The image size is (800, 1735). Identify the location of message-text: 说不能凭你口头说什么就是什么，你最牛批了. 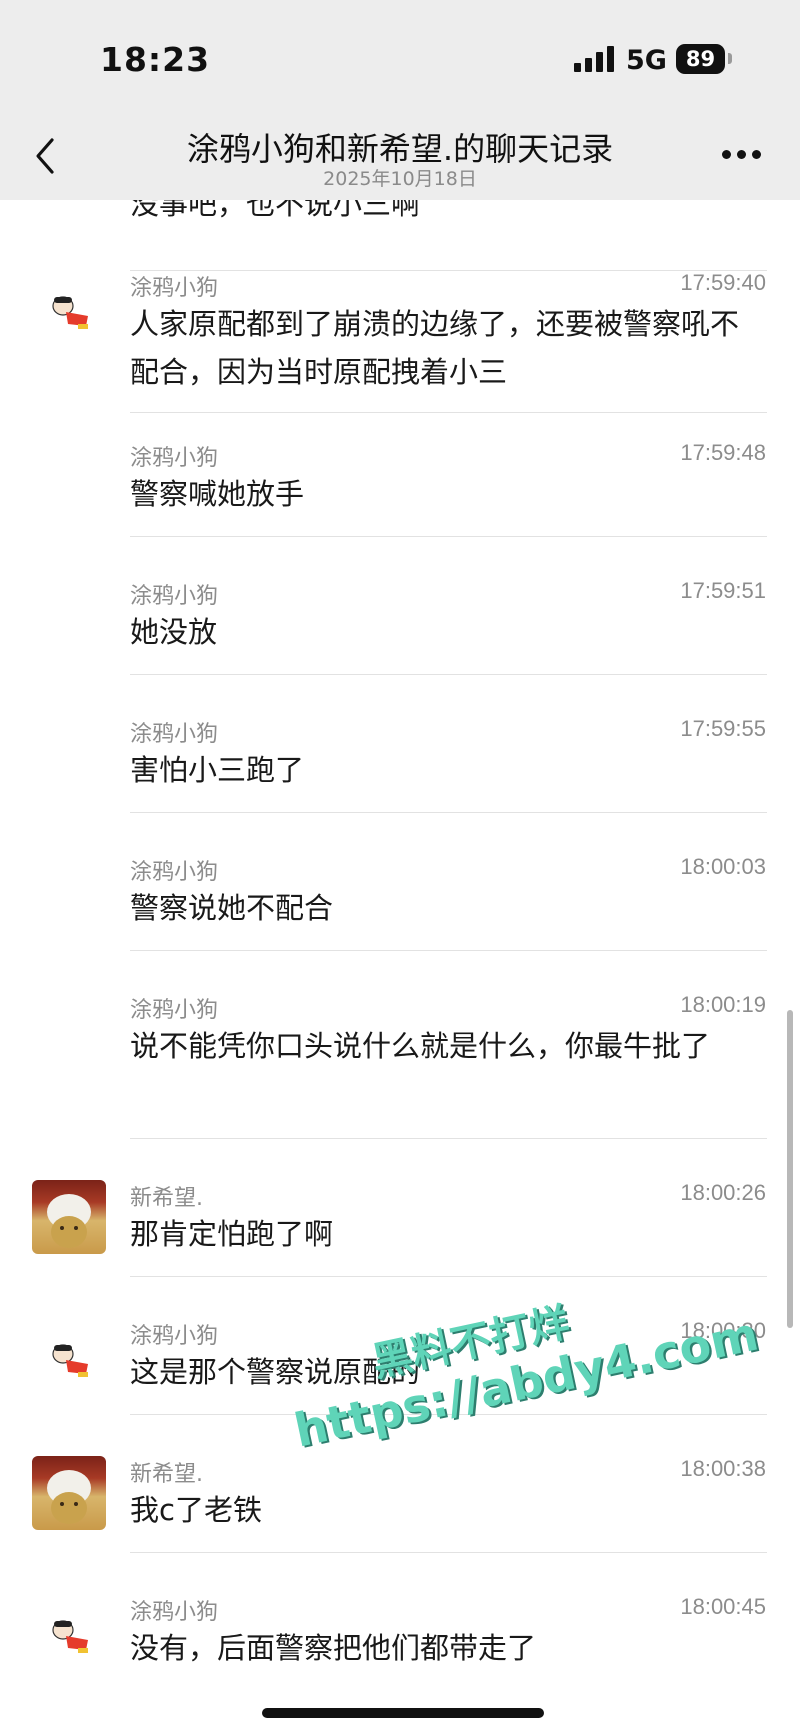
(420, 1046).